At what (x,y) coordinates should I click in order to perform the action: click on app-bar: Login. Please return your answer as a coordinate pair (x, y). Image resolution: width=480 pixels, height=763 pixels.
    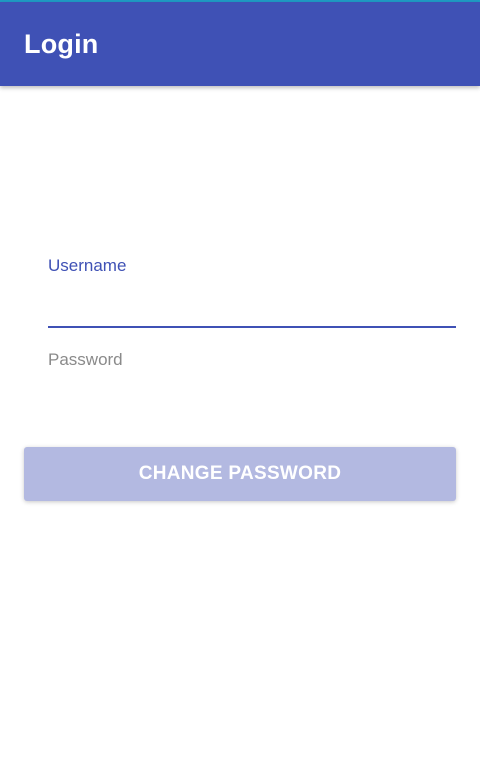
    Looking at the image, I should click on (240, 44).